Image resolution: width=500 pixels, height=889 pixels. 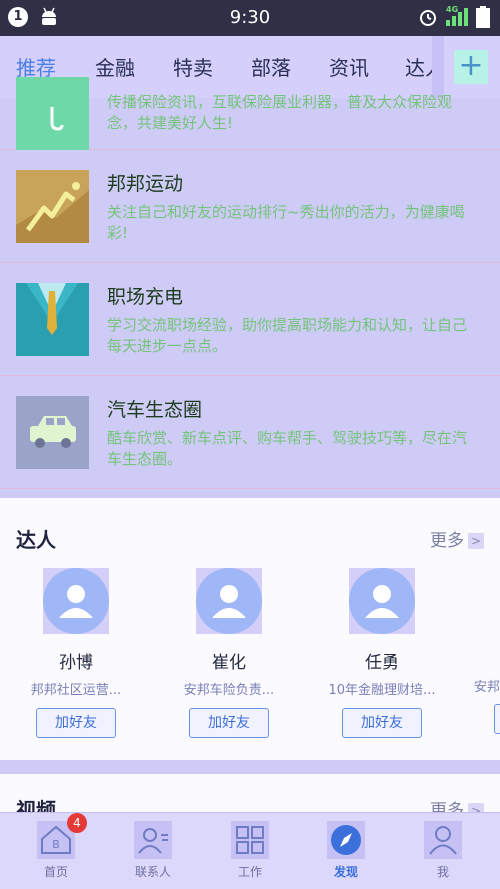 What do you see at coordinates (145, 184) in the screenshot?
I see `item-title: 邦邦运动` at bounding box center [145, 184].